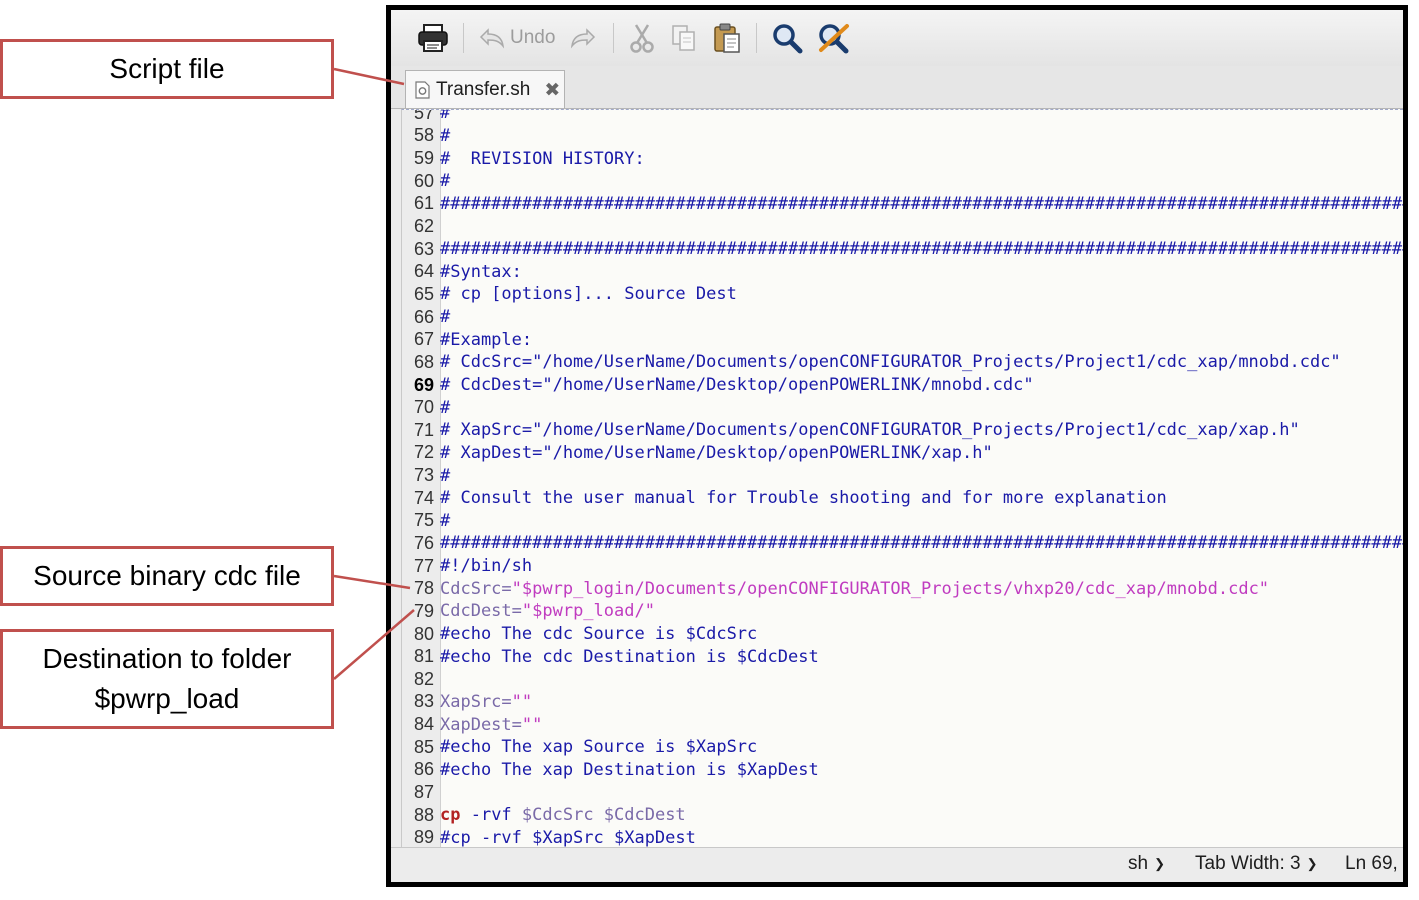 The image size is (1419, 900). I want to click on find-button, so click(787, 38).